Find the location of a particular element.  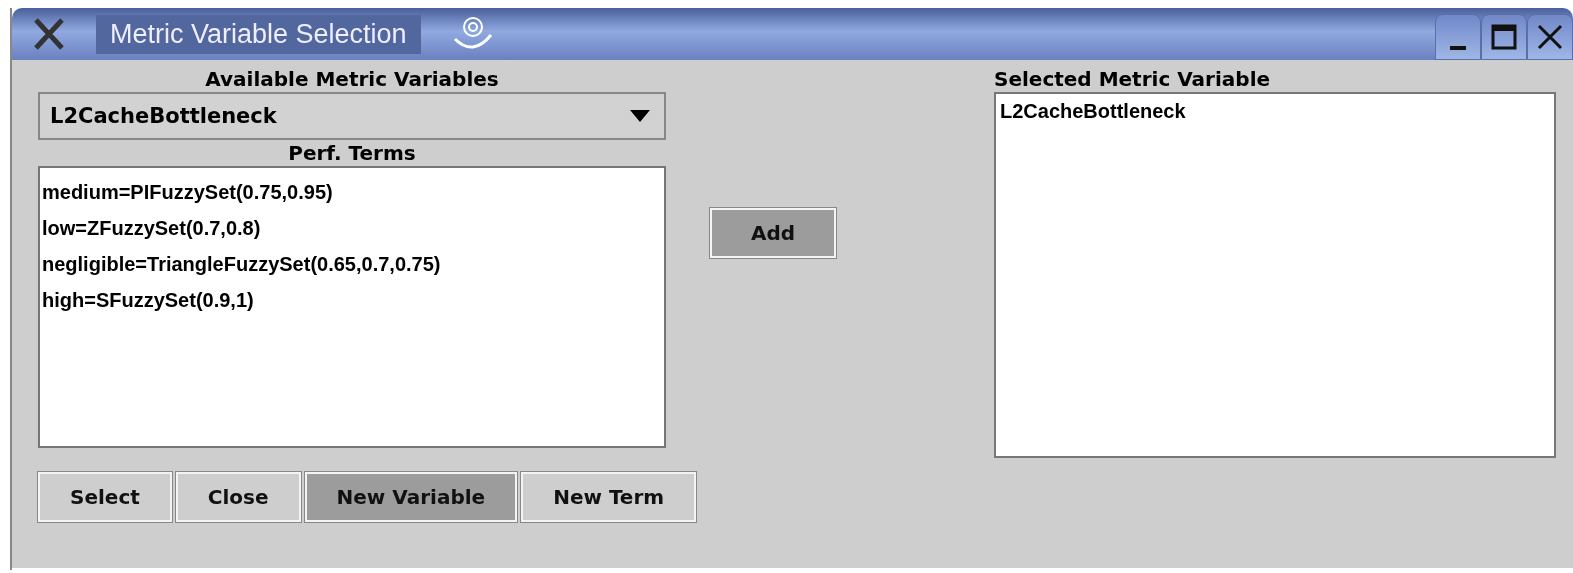

window-title: Metric Variable Selection is located at coordinates (258, 34).